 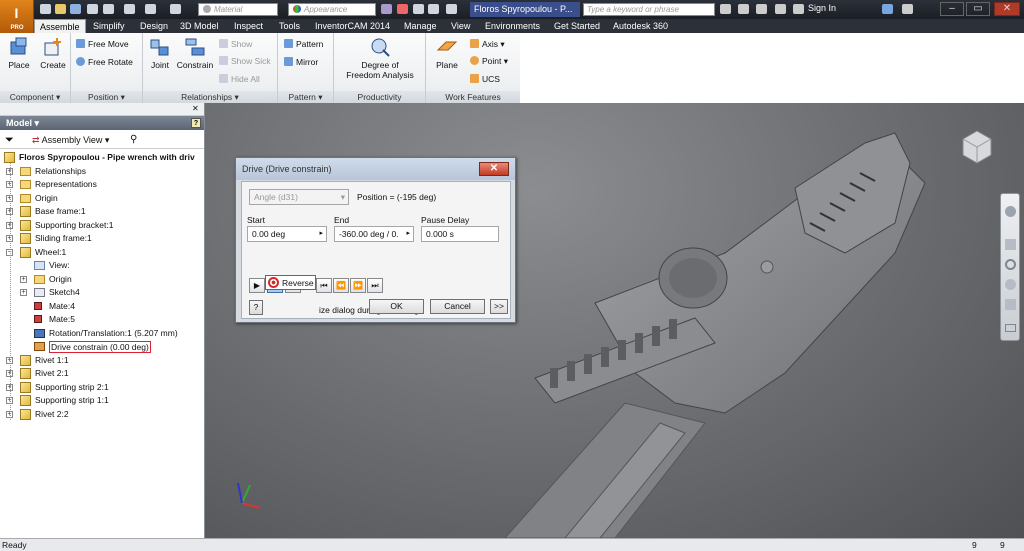 I want to click on tab-get-started: Get Started, so click(x=577, y=26).